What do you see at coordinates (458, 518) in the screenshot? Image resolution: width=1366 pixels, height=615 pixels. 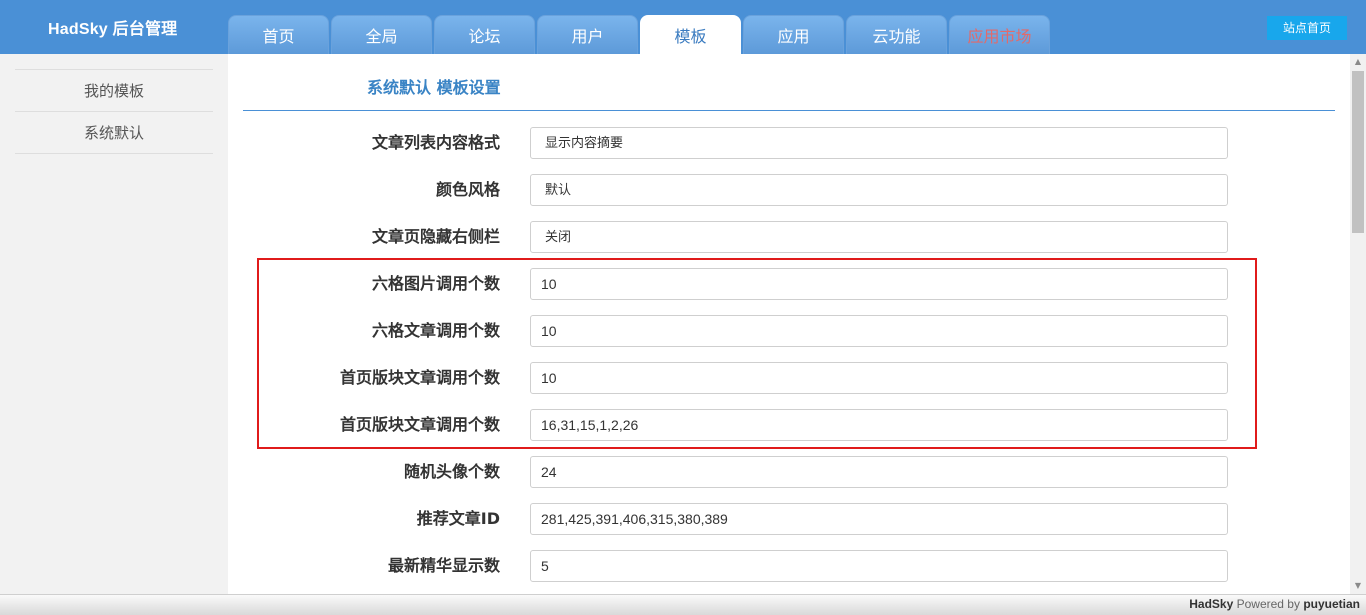 I see `field-label: 推荐文章ID` at bounding box center [458, 518].